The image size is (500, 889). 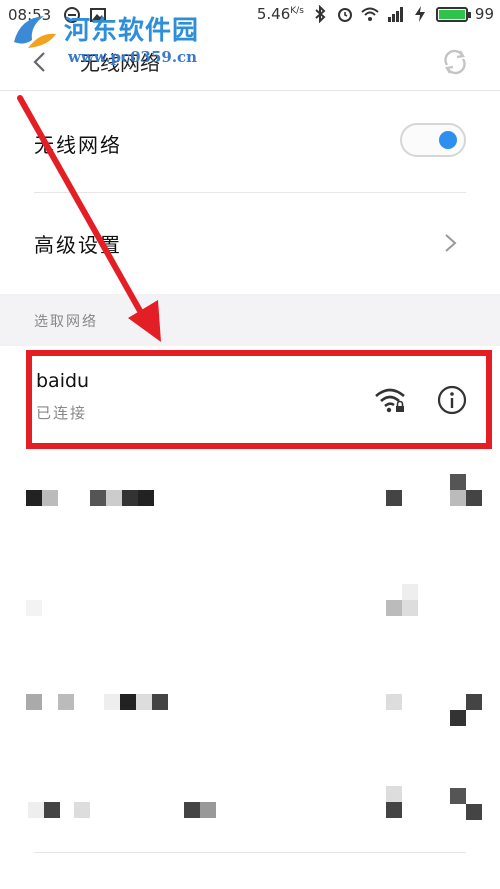 What do you see at coordinates (120, 63) in the screenshot?
I see `page-title: 无线网络` at bounding box center [120, 63].